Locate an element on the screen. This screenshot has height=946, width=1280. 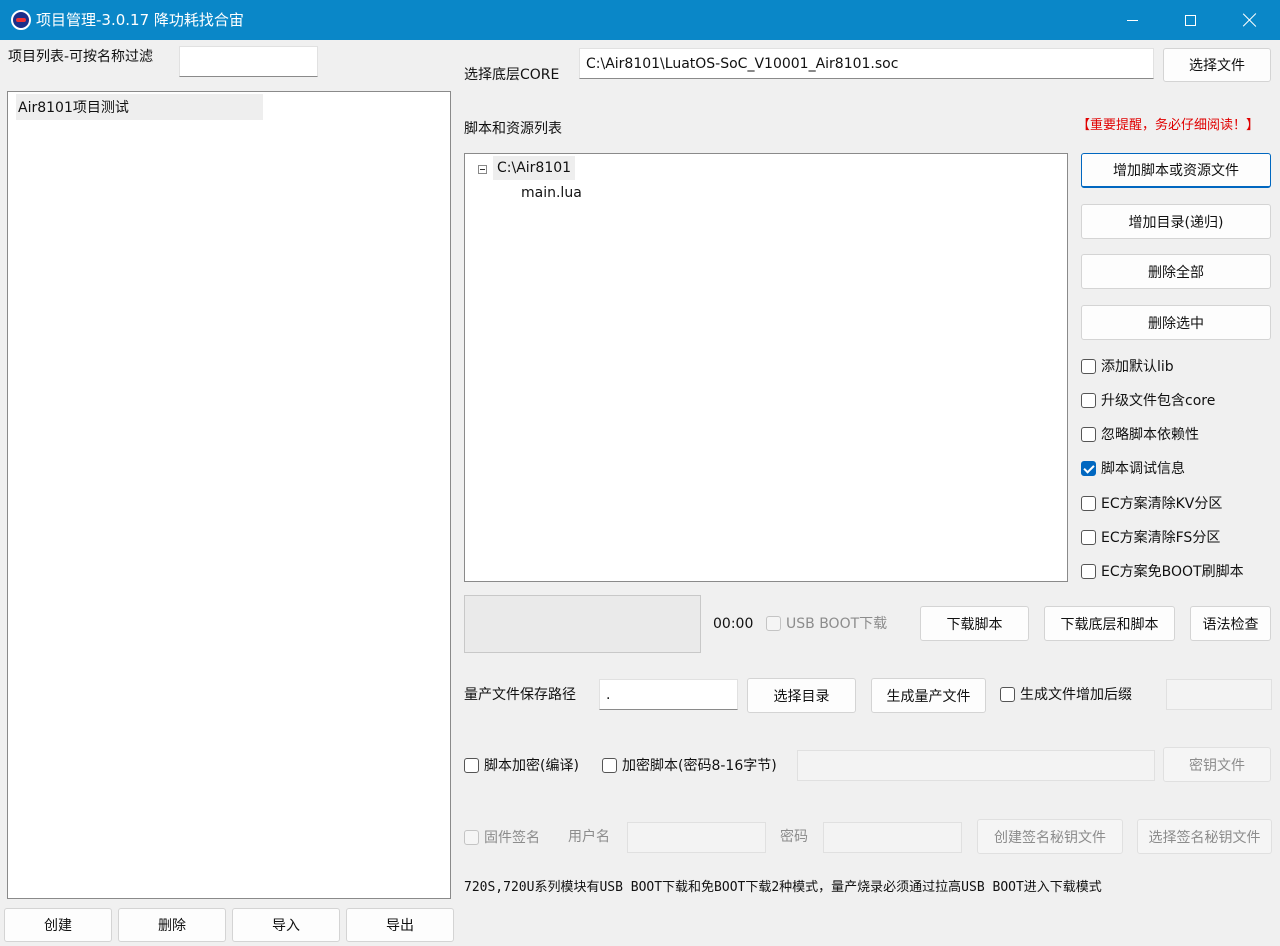
username-label: 用户名 is located at coordinates (589, 837).